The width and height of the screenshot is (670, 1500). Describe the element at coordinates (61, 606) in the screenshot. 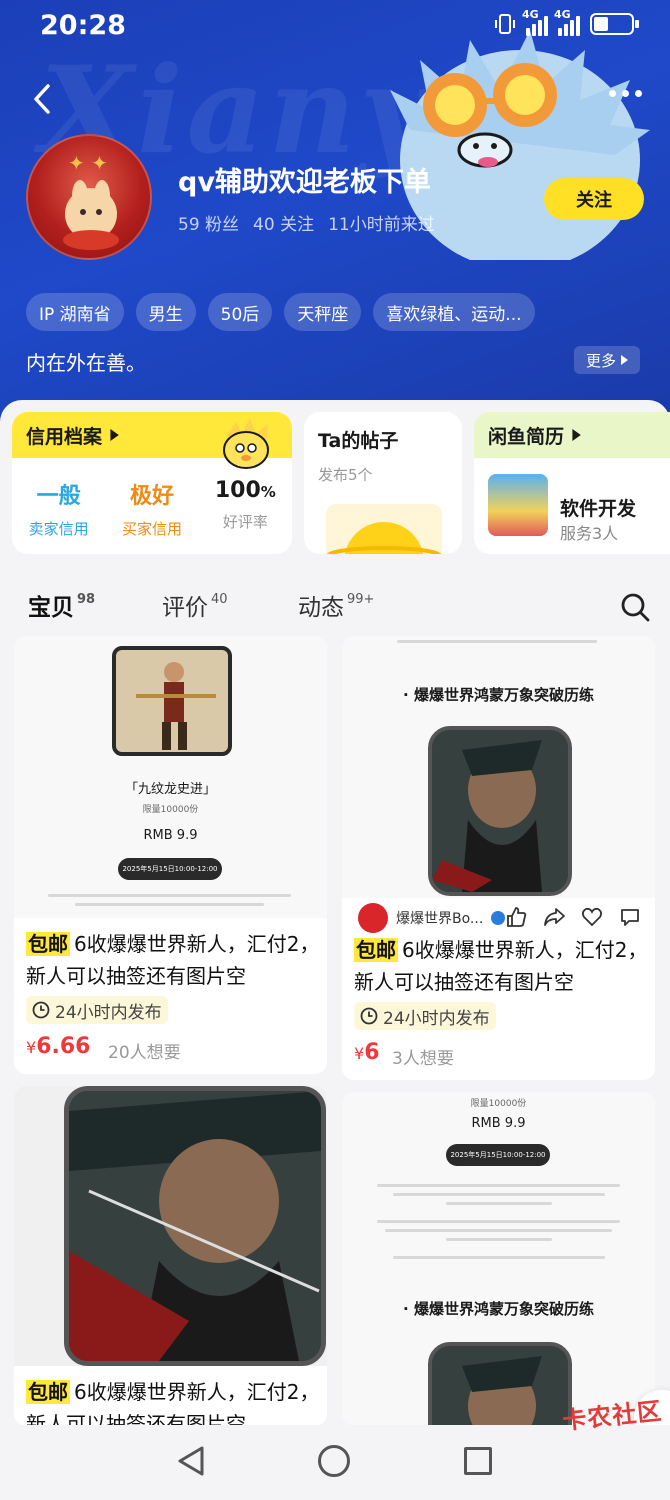

I see `tab-items: 宝贝 98` at that location.